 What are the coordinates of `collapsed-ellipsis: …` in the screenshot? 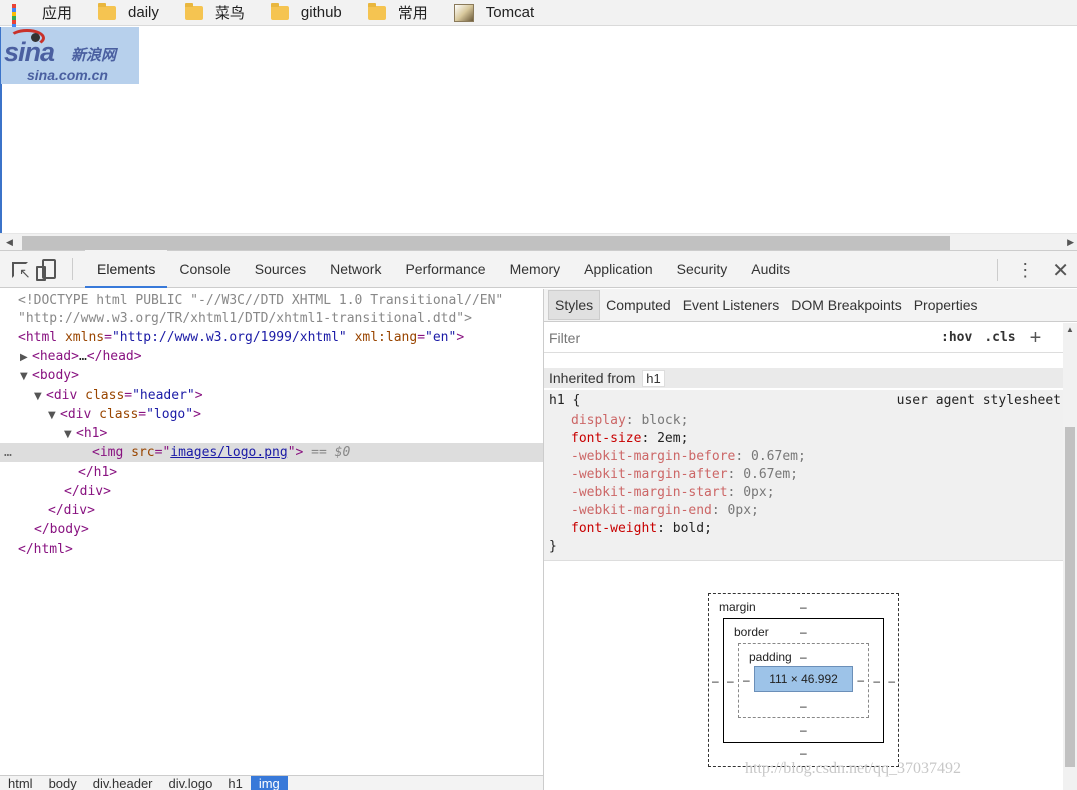 It's located at (82, 356).